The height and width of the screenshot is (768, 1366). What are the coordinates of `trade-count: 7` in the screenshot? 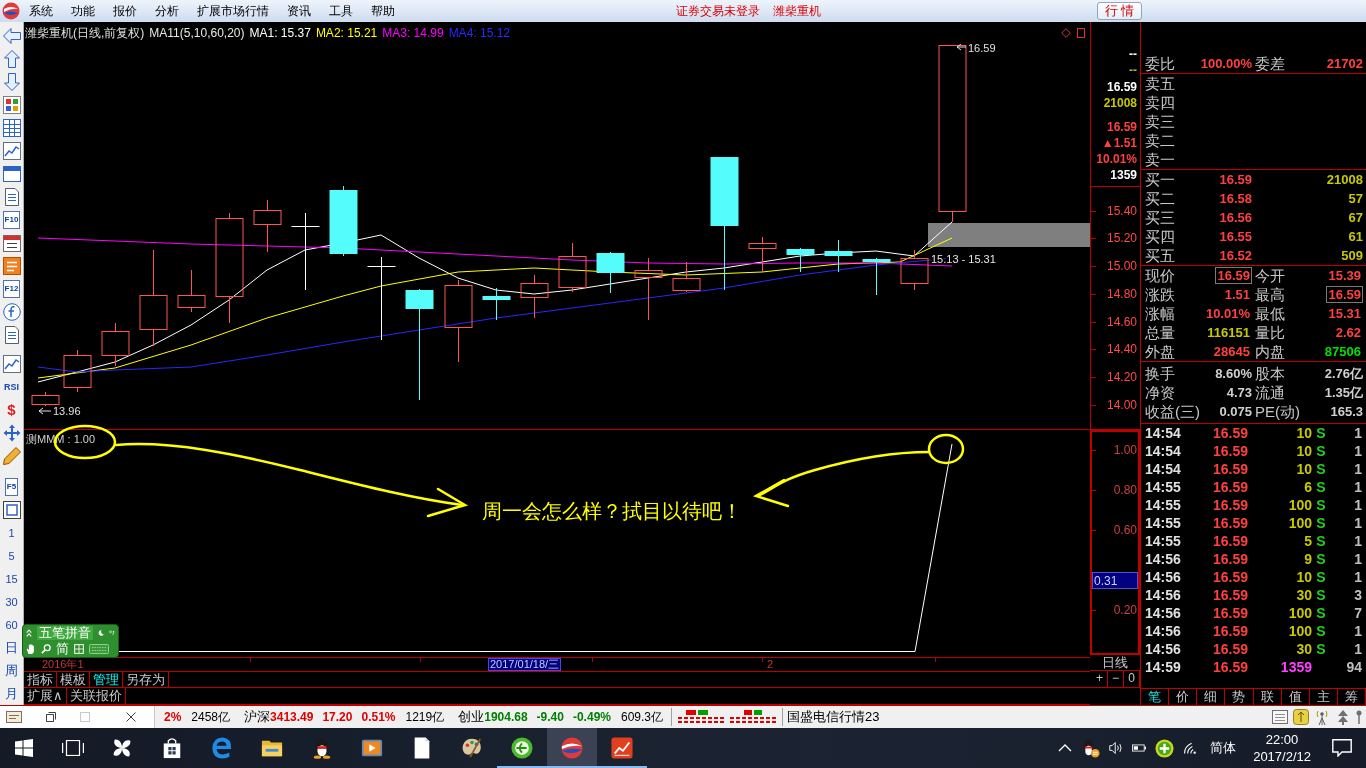 It's located at (1358, 613).